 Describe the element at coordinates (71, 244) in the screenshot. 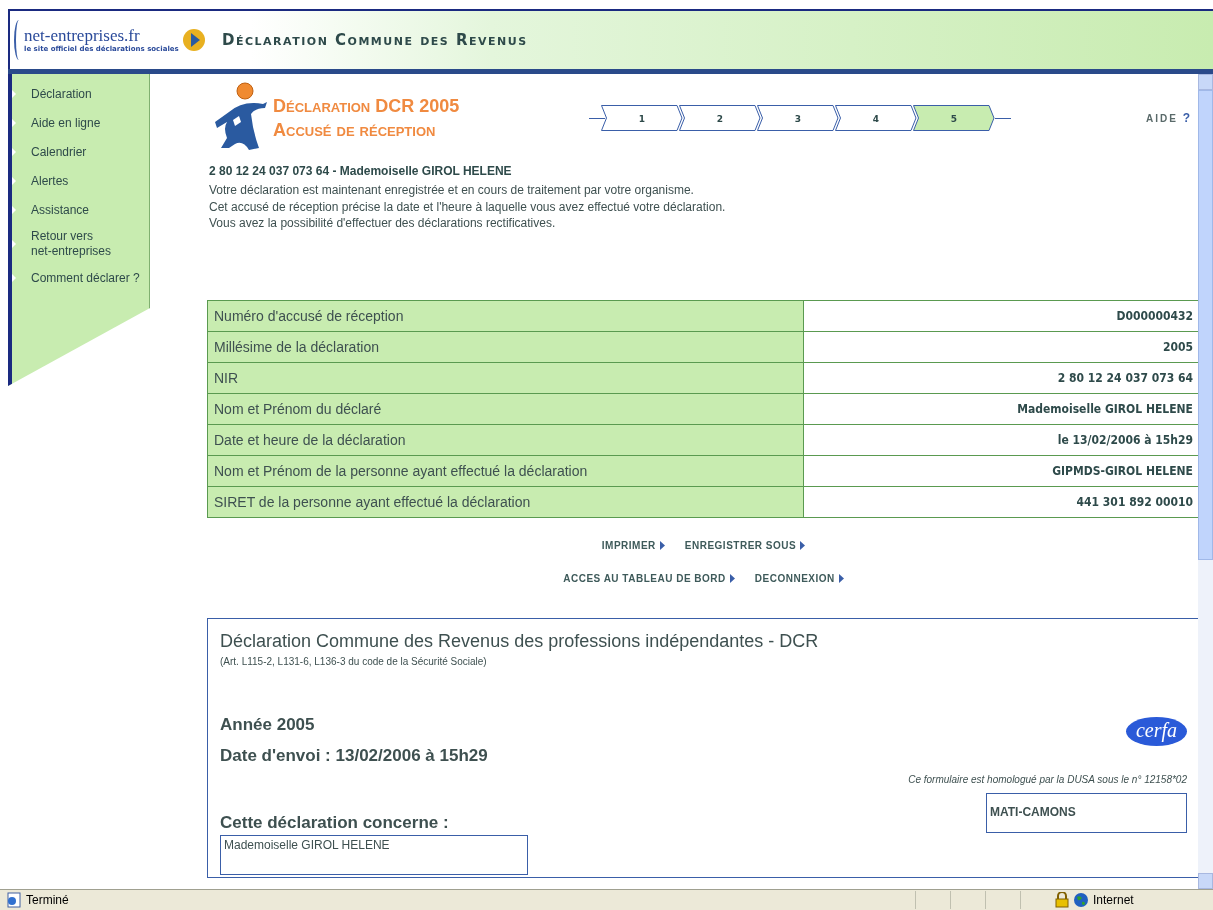

I see `sidebar-item: Retour vers net-entreprises` at that location.